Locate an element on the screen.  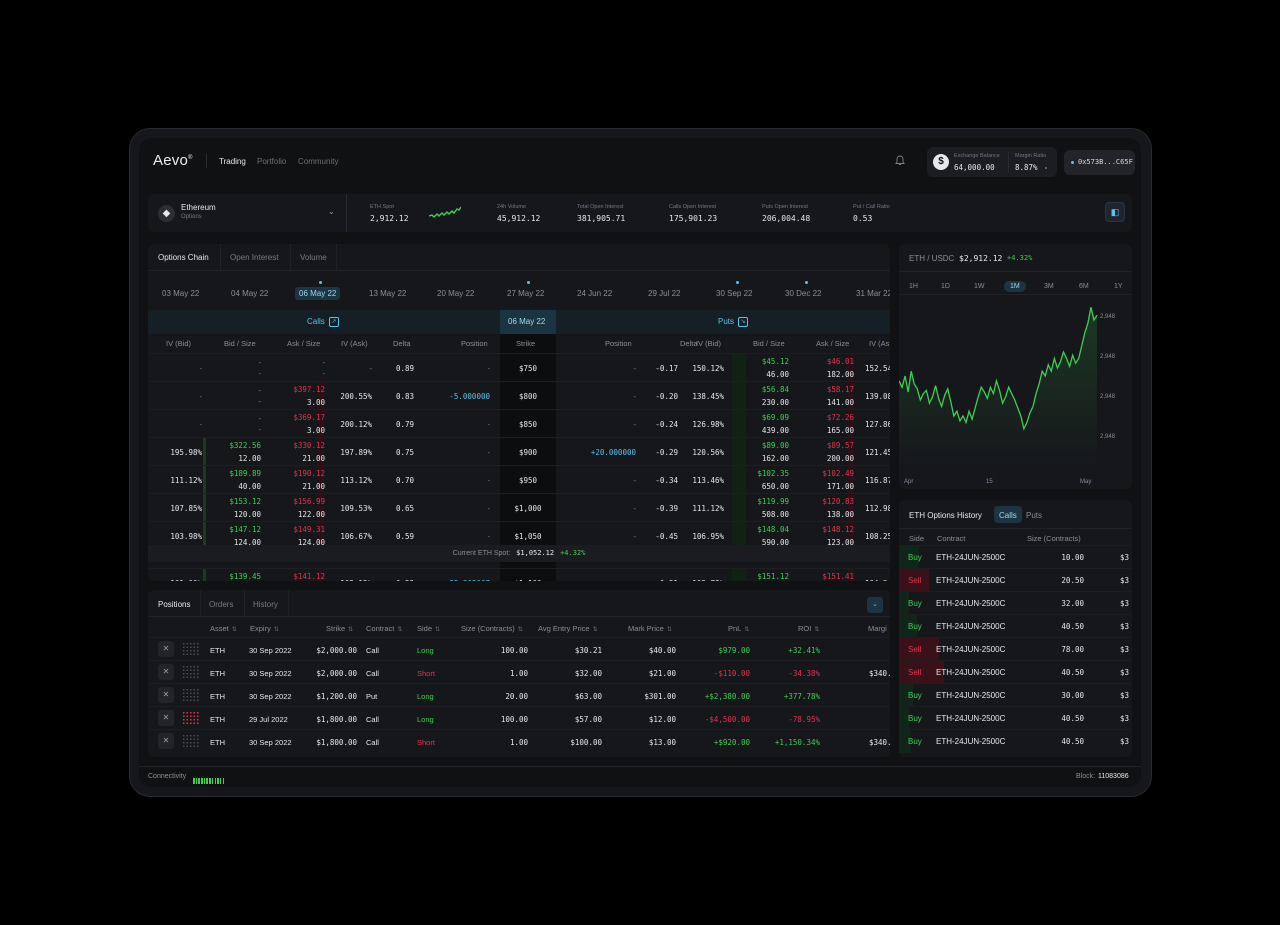
put-iv-ask: 127.86 is located at coordinates (877, 424).